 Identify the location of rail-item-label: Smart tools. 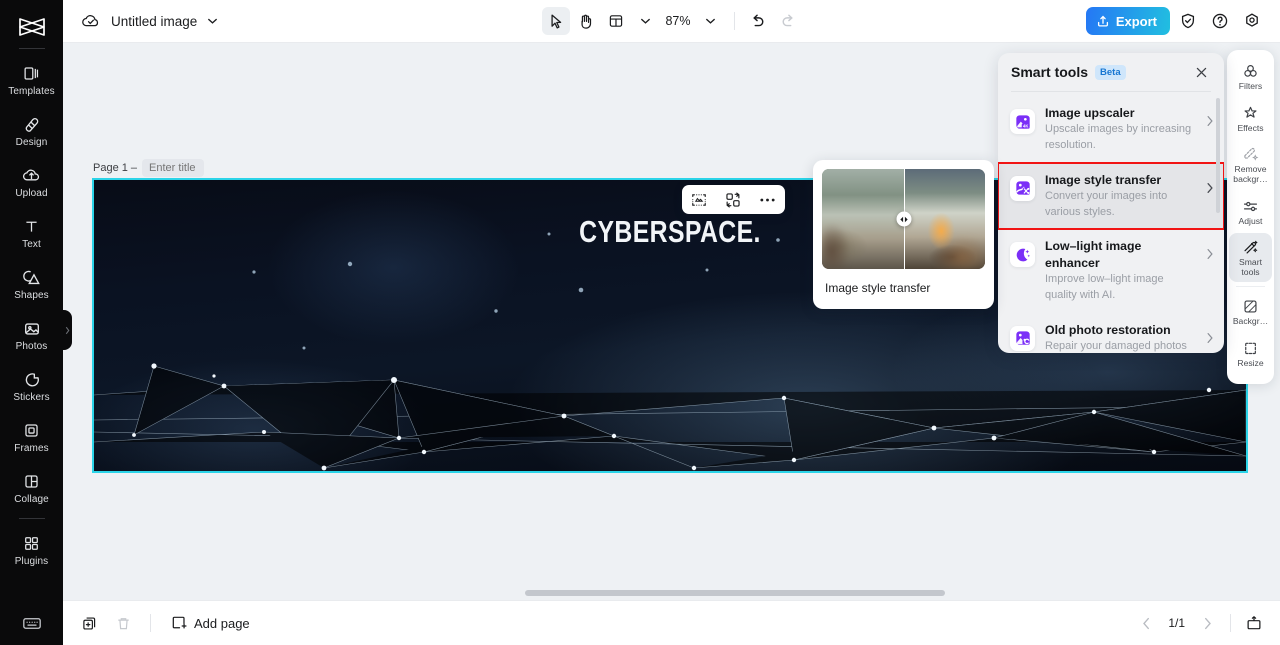
(1250, 267).